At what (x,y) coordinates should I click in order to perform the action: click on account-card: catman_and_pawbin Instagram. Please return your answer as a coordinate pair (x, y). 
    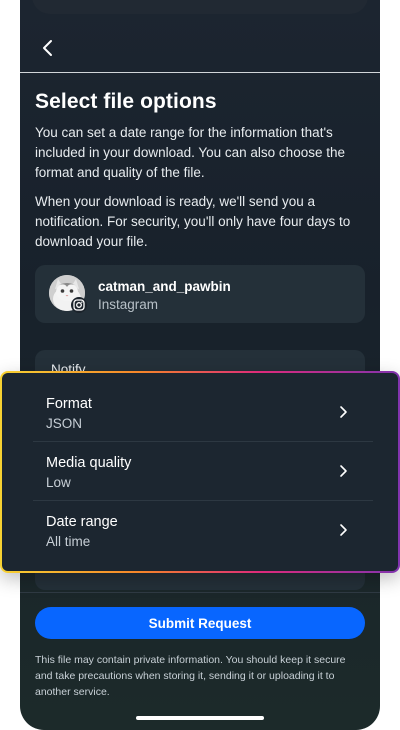
    Looking at the image, I should click on (200, 294).